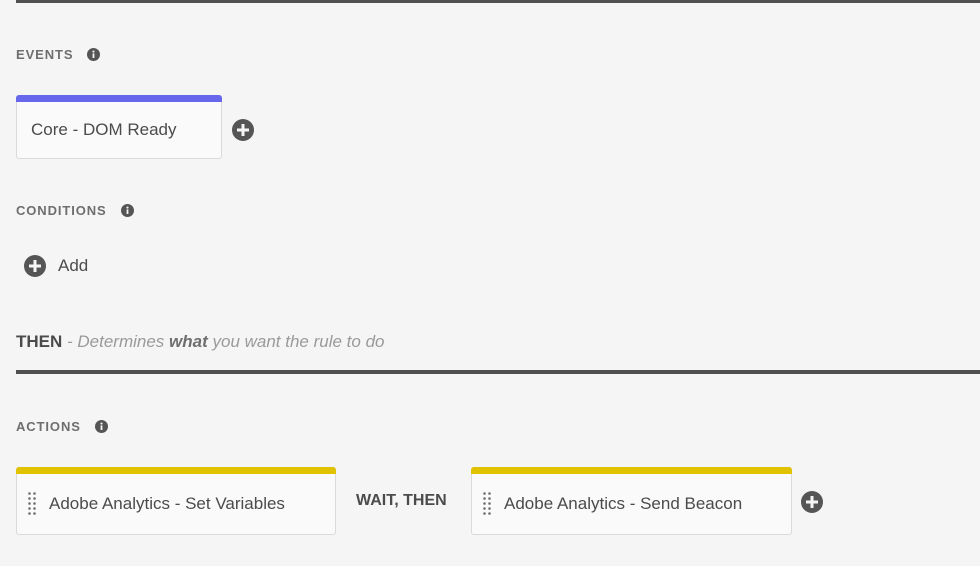 The height and width of the screenshot is (566, 980). I want to click on action-card-label: Adobe Analytics - Set Variables, so click(167, 503).